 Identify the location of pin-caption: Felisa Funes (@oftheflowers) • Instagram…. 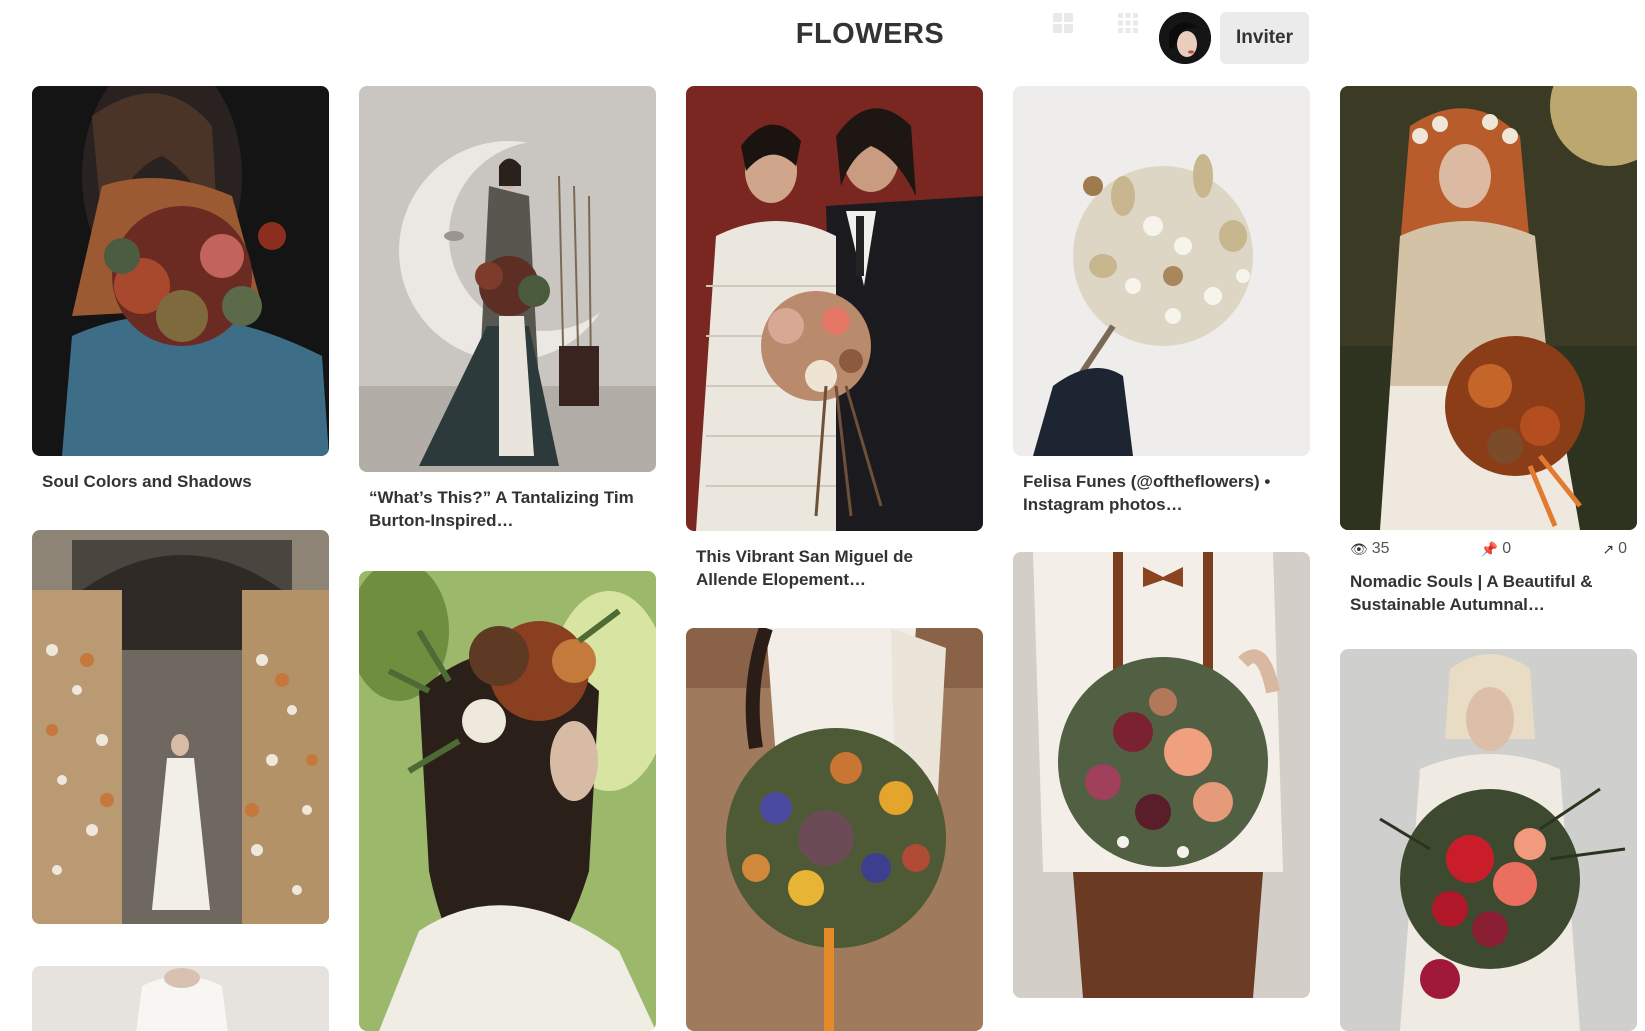
(1161, 493).